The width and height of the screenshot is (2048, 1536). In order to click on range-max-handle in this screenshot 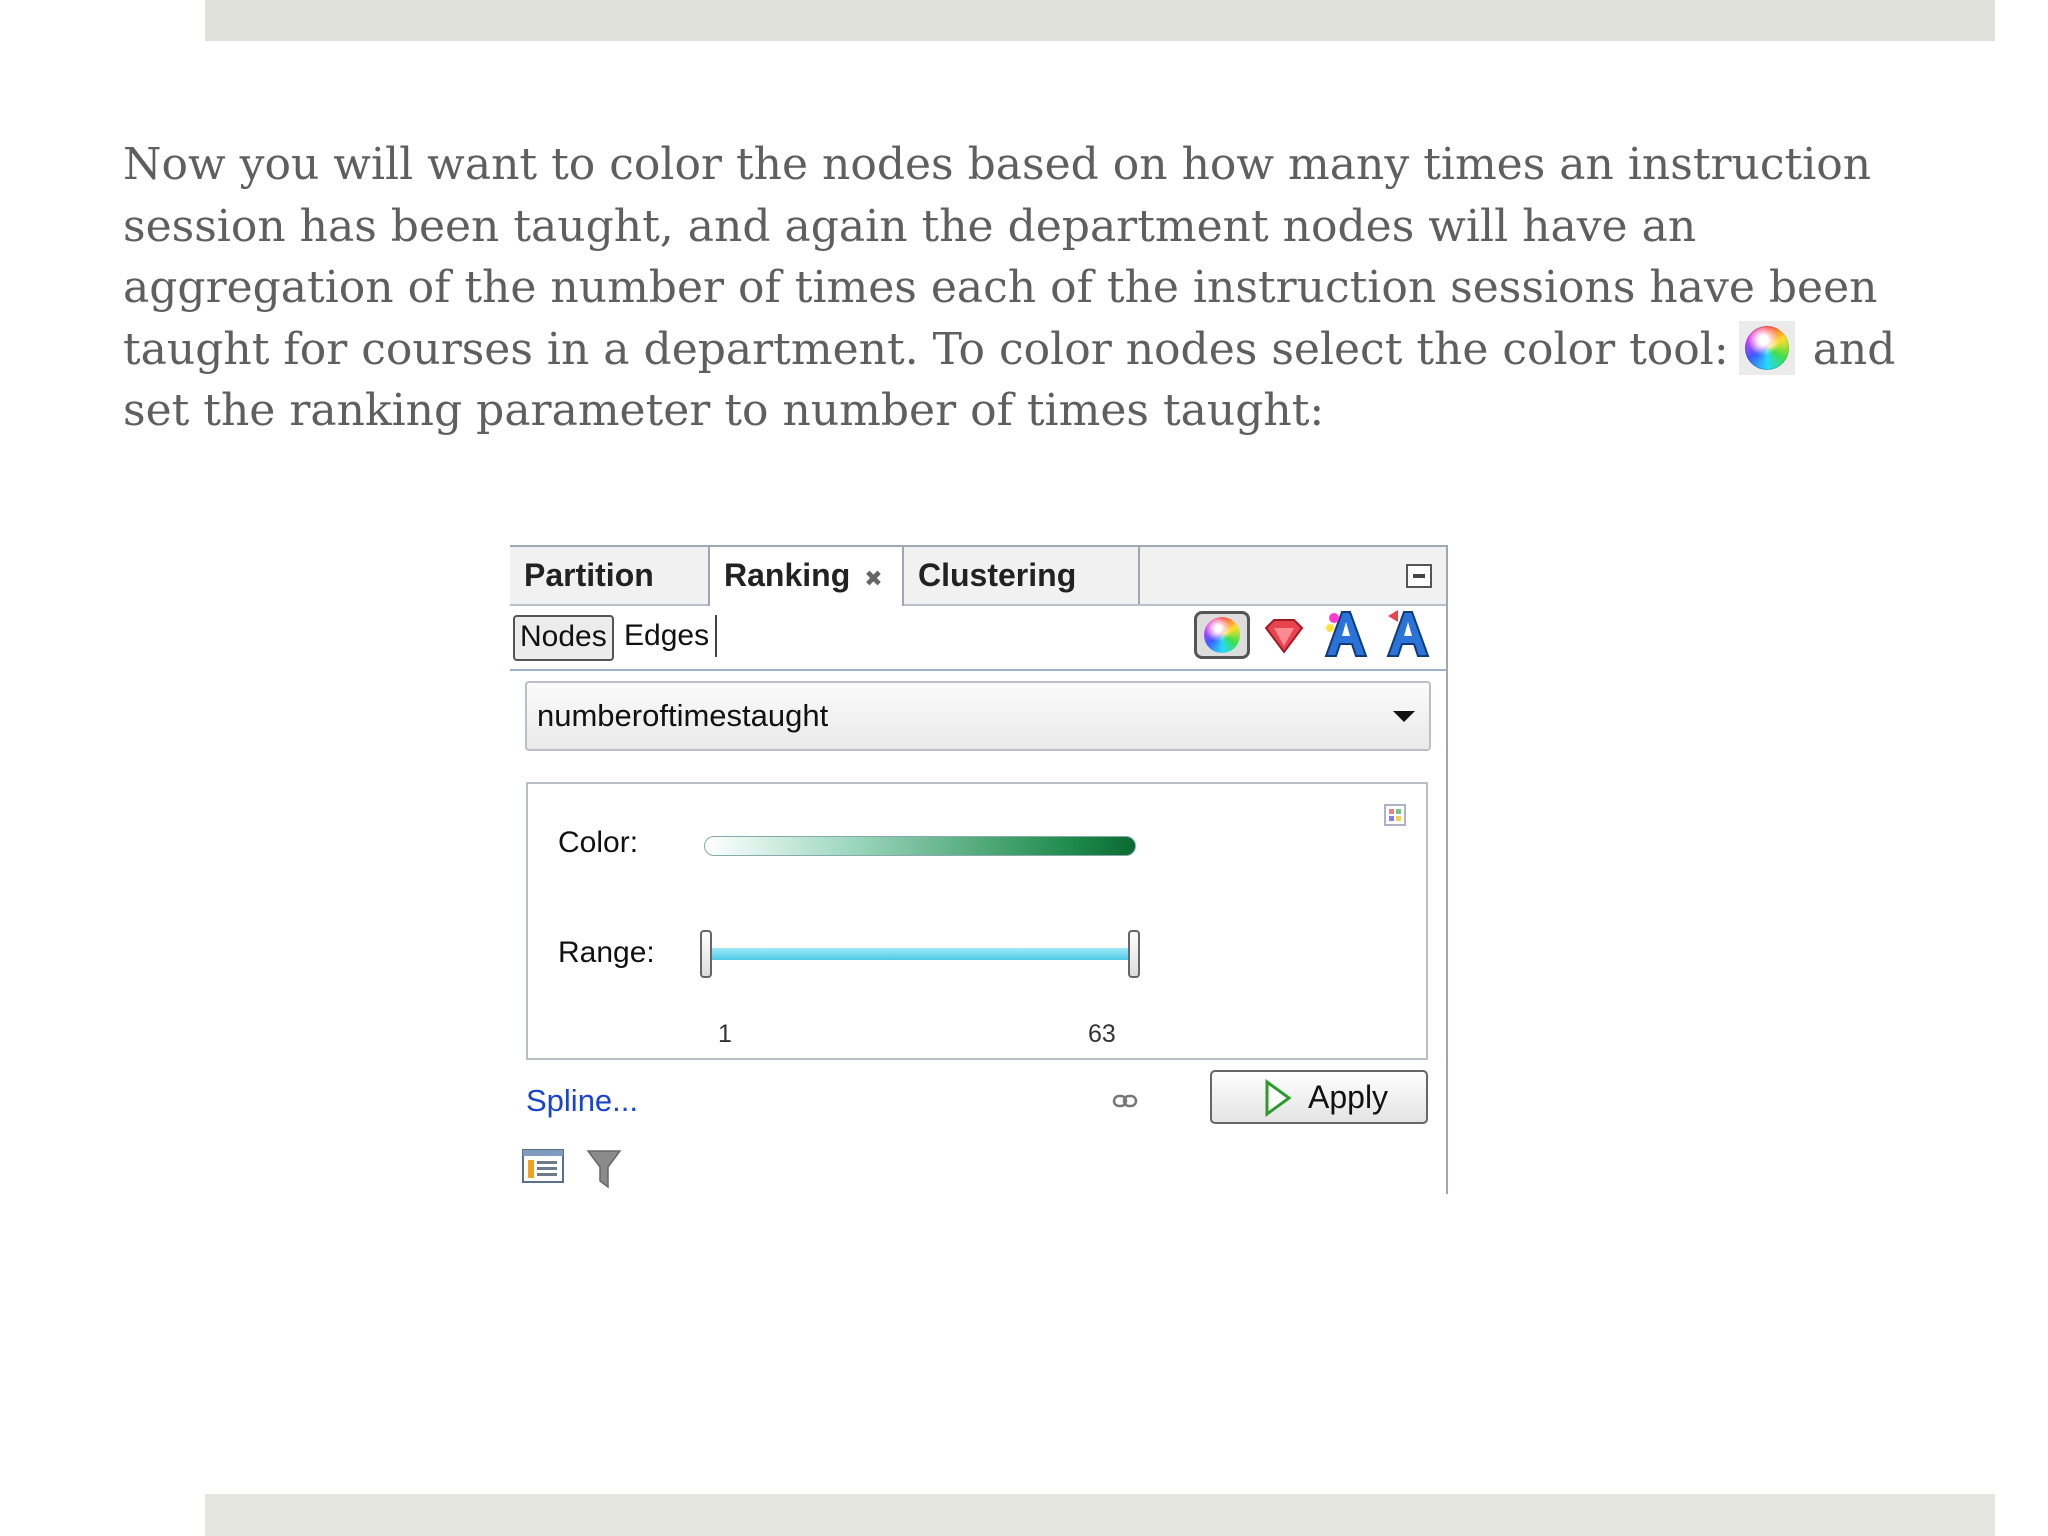, I will do `click(1134, 954)`.